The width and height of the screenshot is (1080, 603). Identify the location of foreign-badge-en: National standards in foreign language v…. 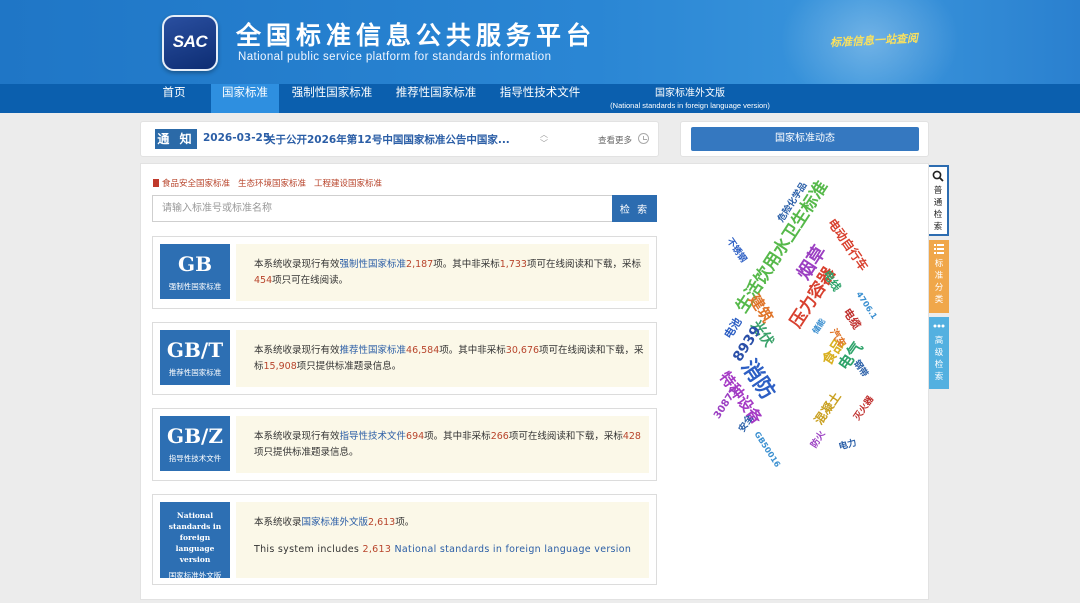
(195, 537).